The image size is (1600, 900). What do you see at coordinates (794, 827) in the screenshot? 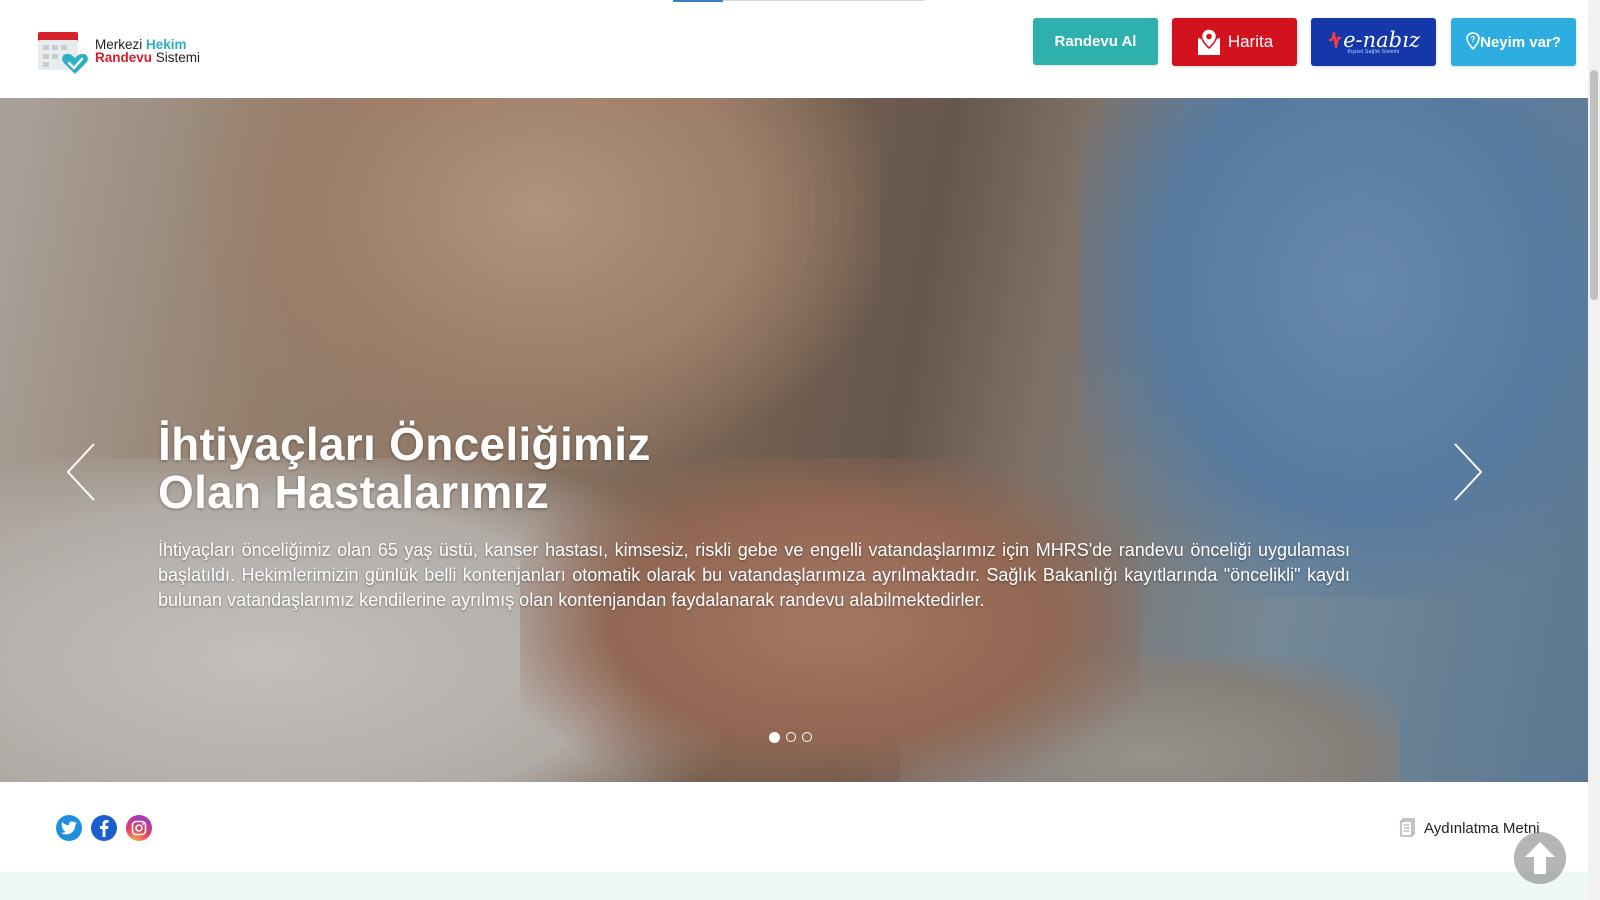
I see `social-bar` at bounding box center [794, 827].